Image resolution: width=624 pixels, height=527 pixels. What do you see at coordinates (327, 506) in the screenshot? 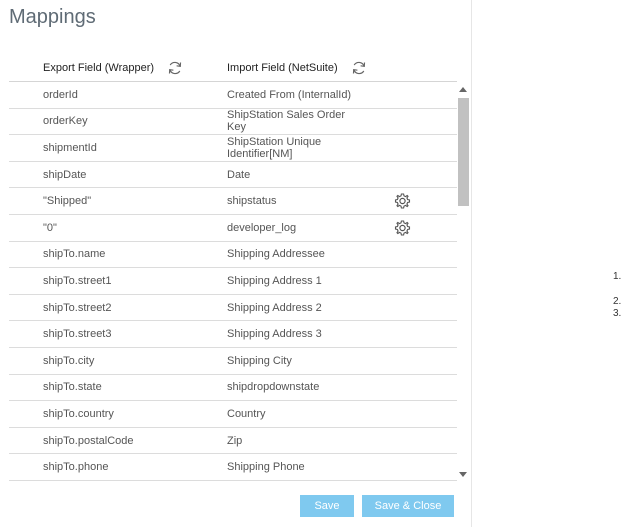
I see `save-button: Save` at bounding box center [327, 506].